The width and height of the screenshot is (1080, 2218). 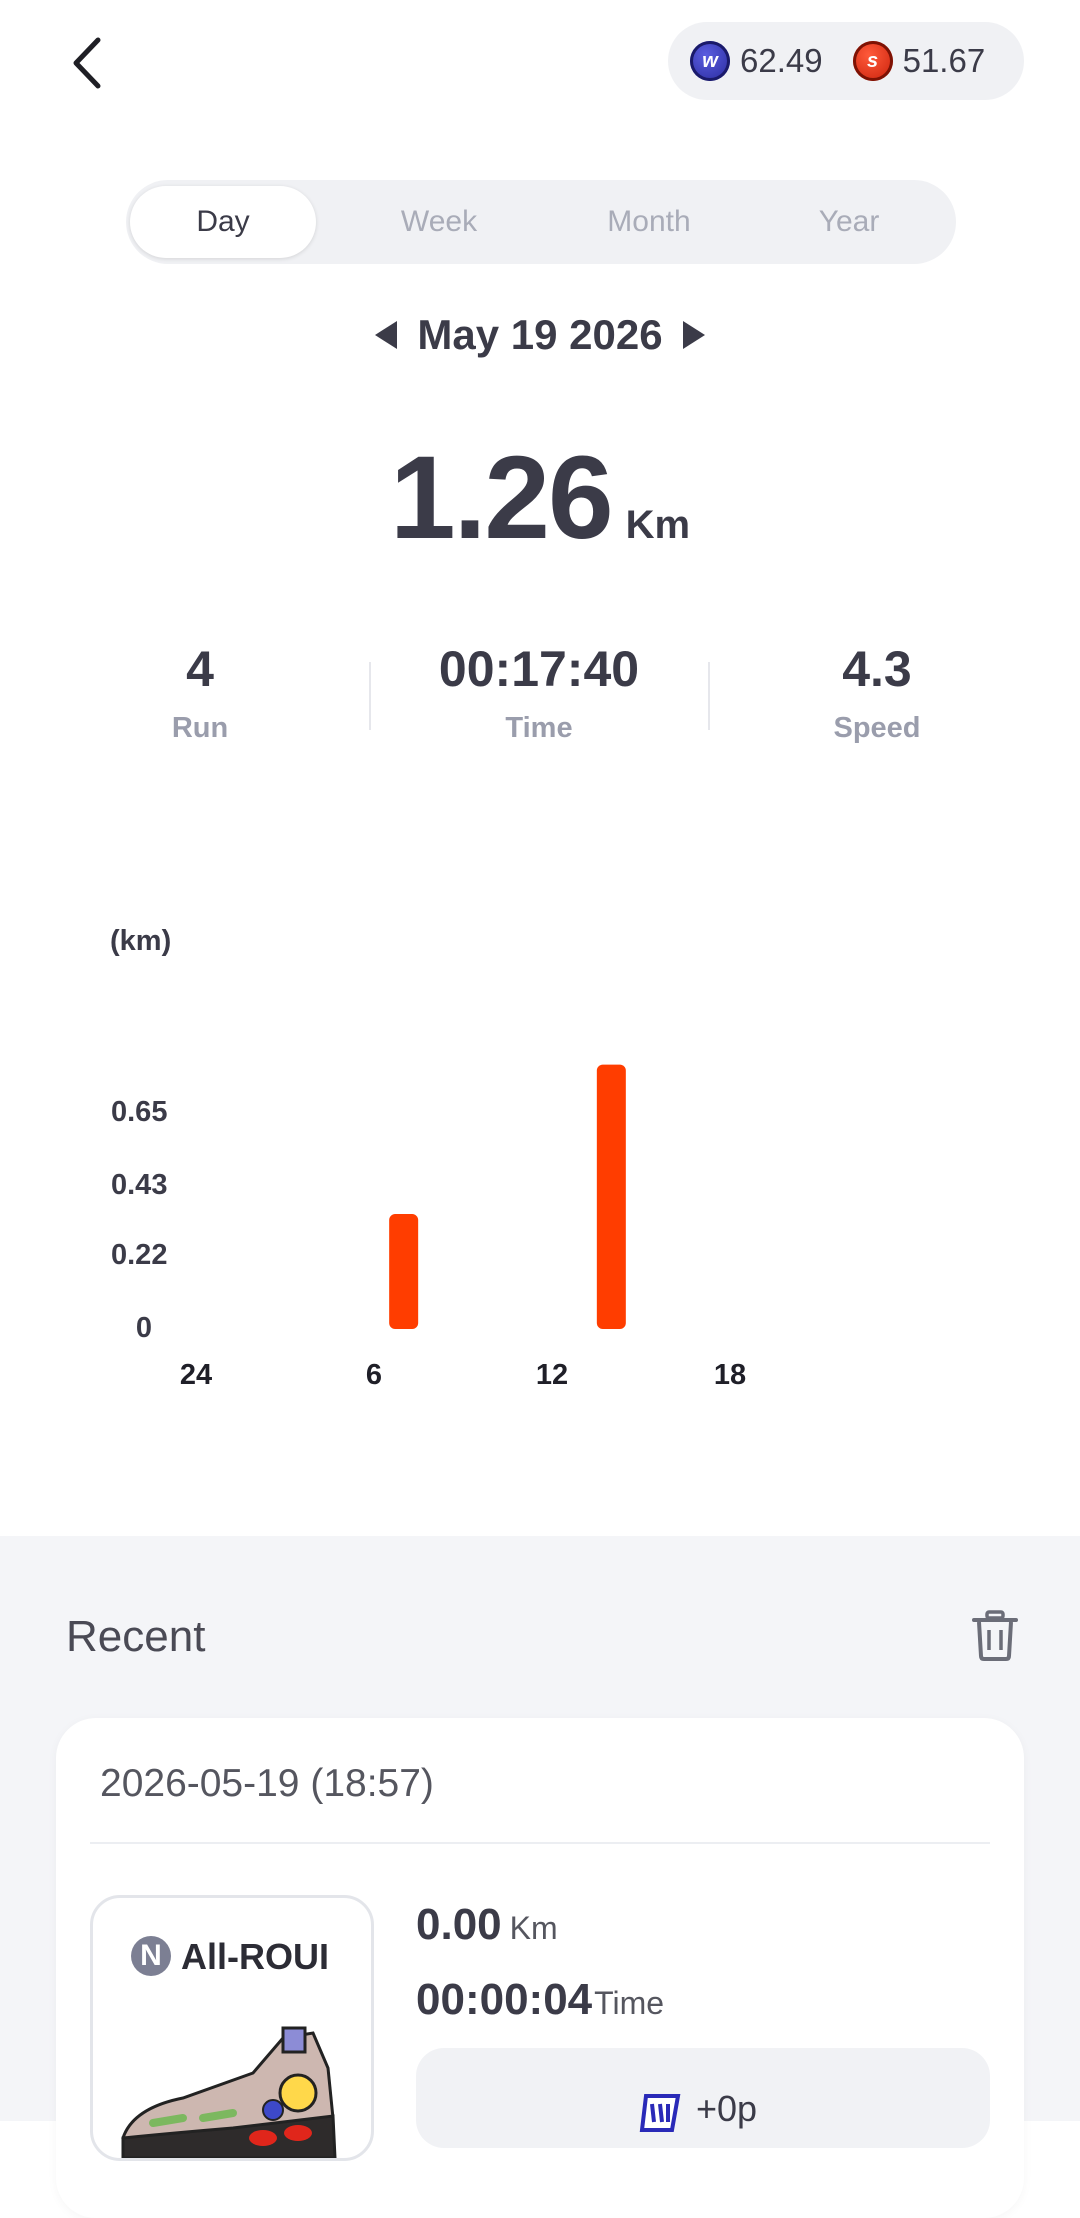 I want to click on y-tick-label: 0.22, so click(x=139, y=1255).